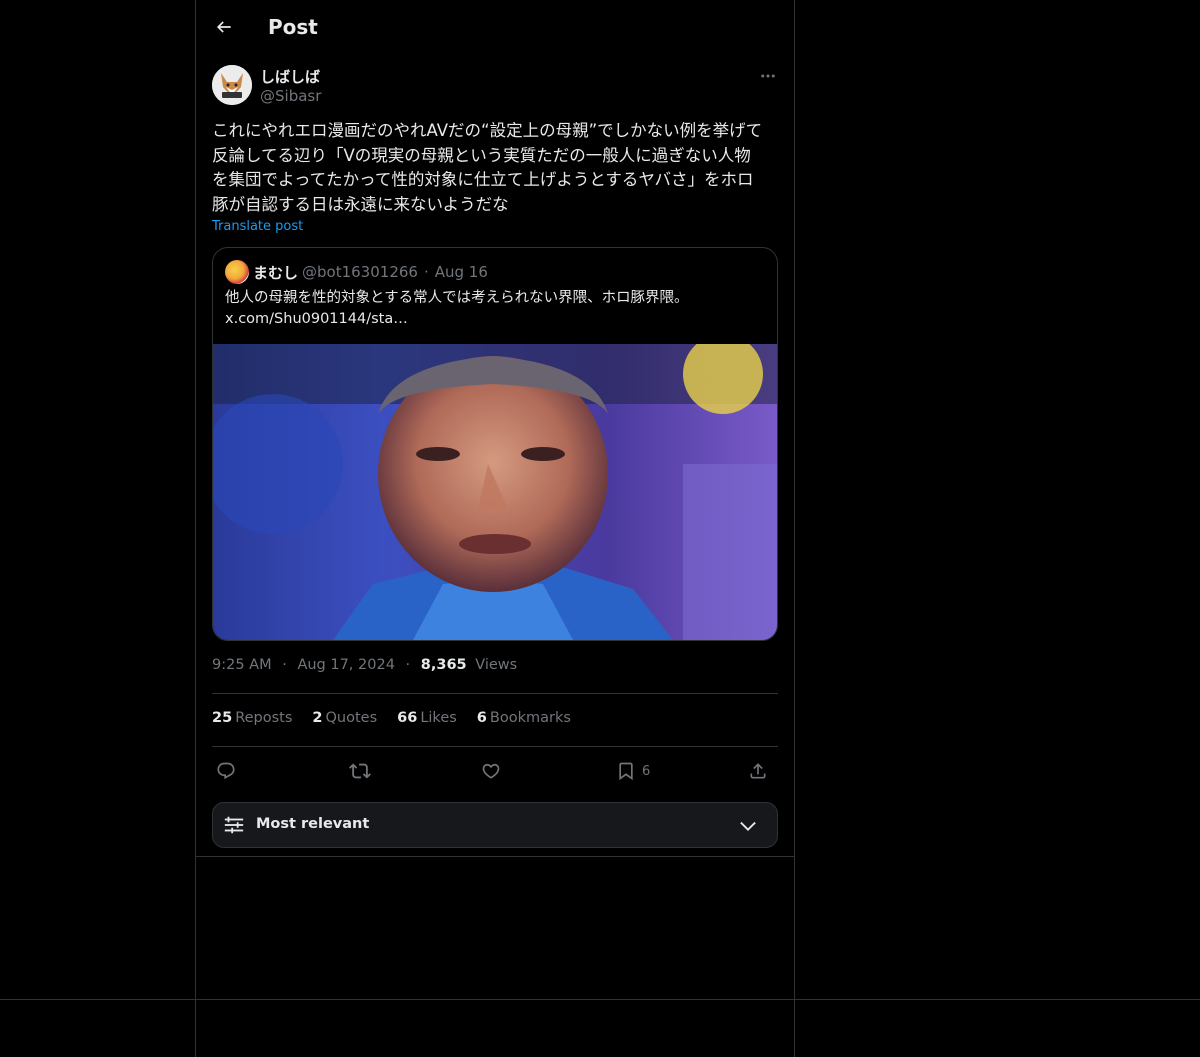  I want to click on avatar, so click(232, 85).